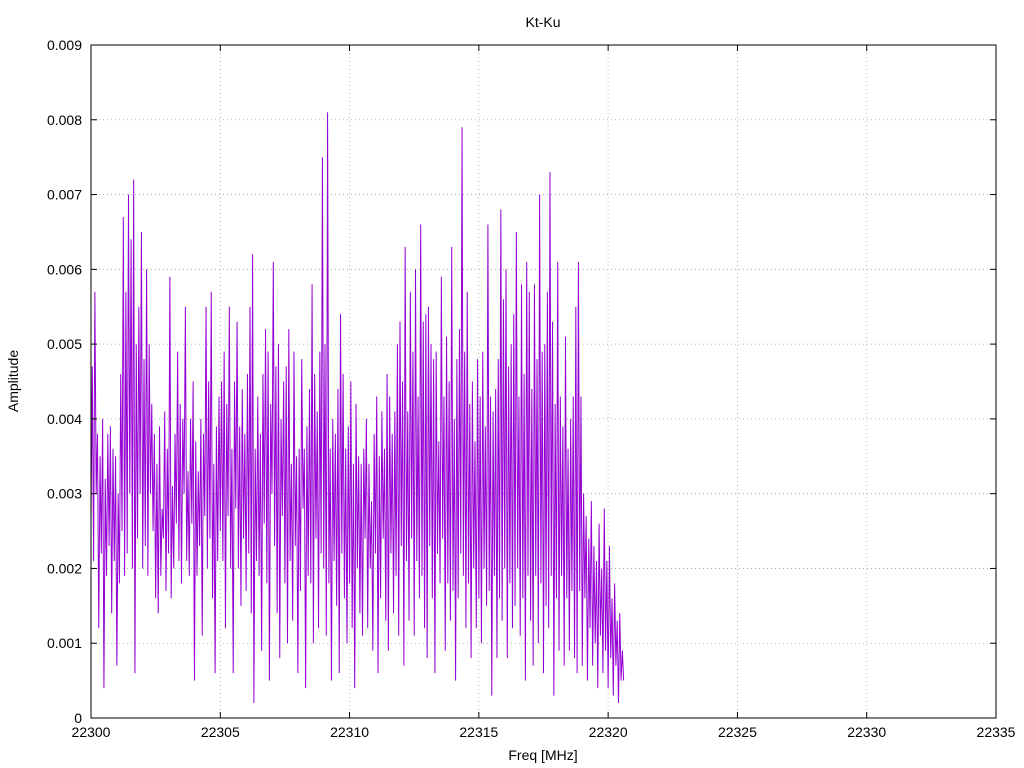  Describe the element at coordinates (64, 419) in the screenshot. I see `y-tick-label: 0.004` at that location.